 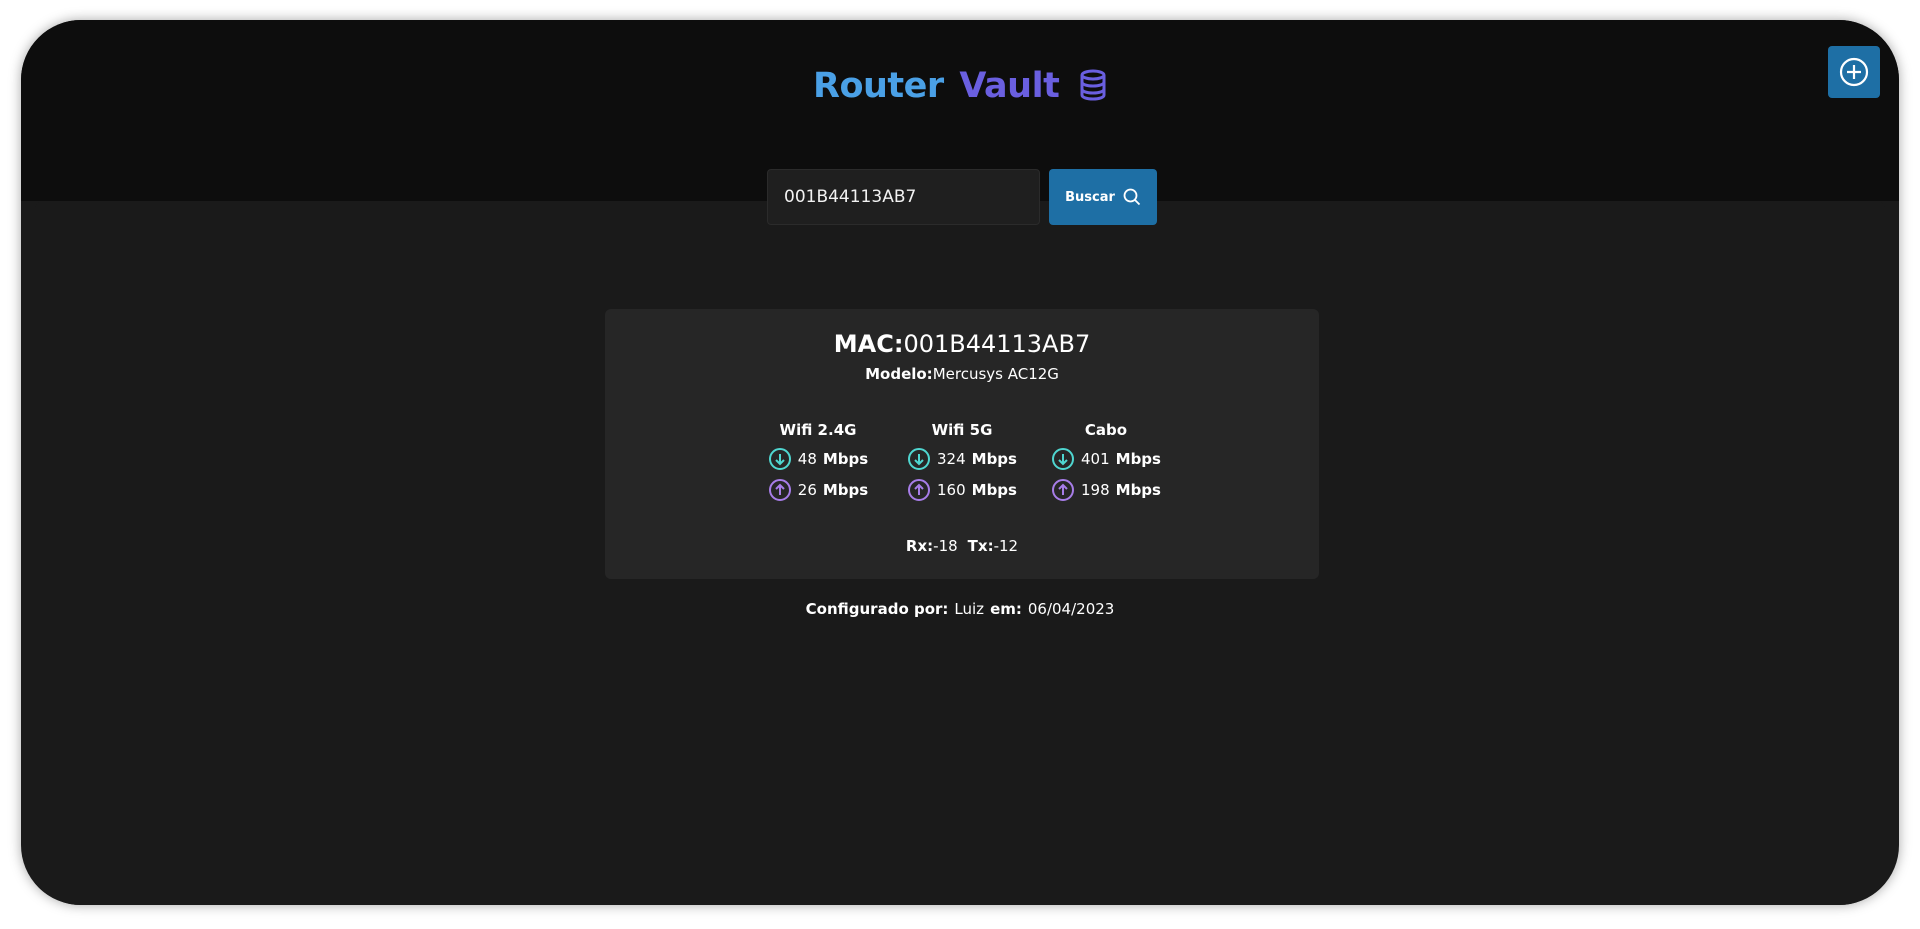 I want to click on search-button: Buscar, so click(x=1103, y=197).